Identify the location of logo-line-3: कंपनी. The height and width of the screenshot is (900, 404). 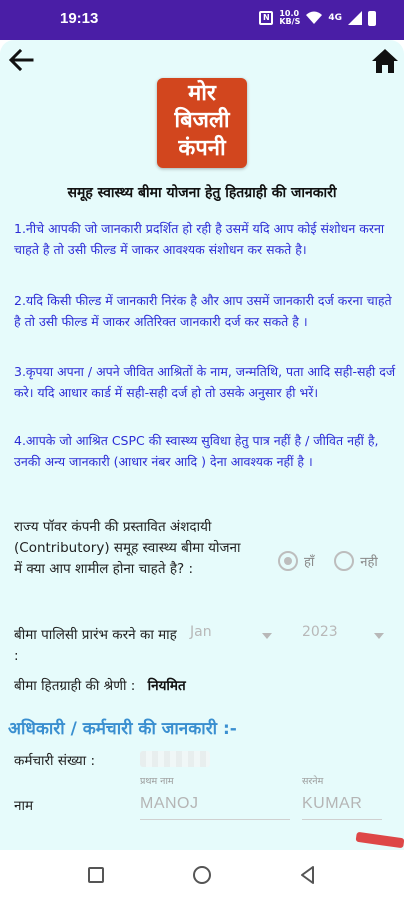
(202, 148).